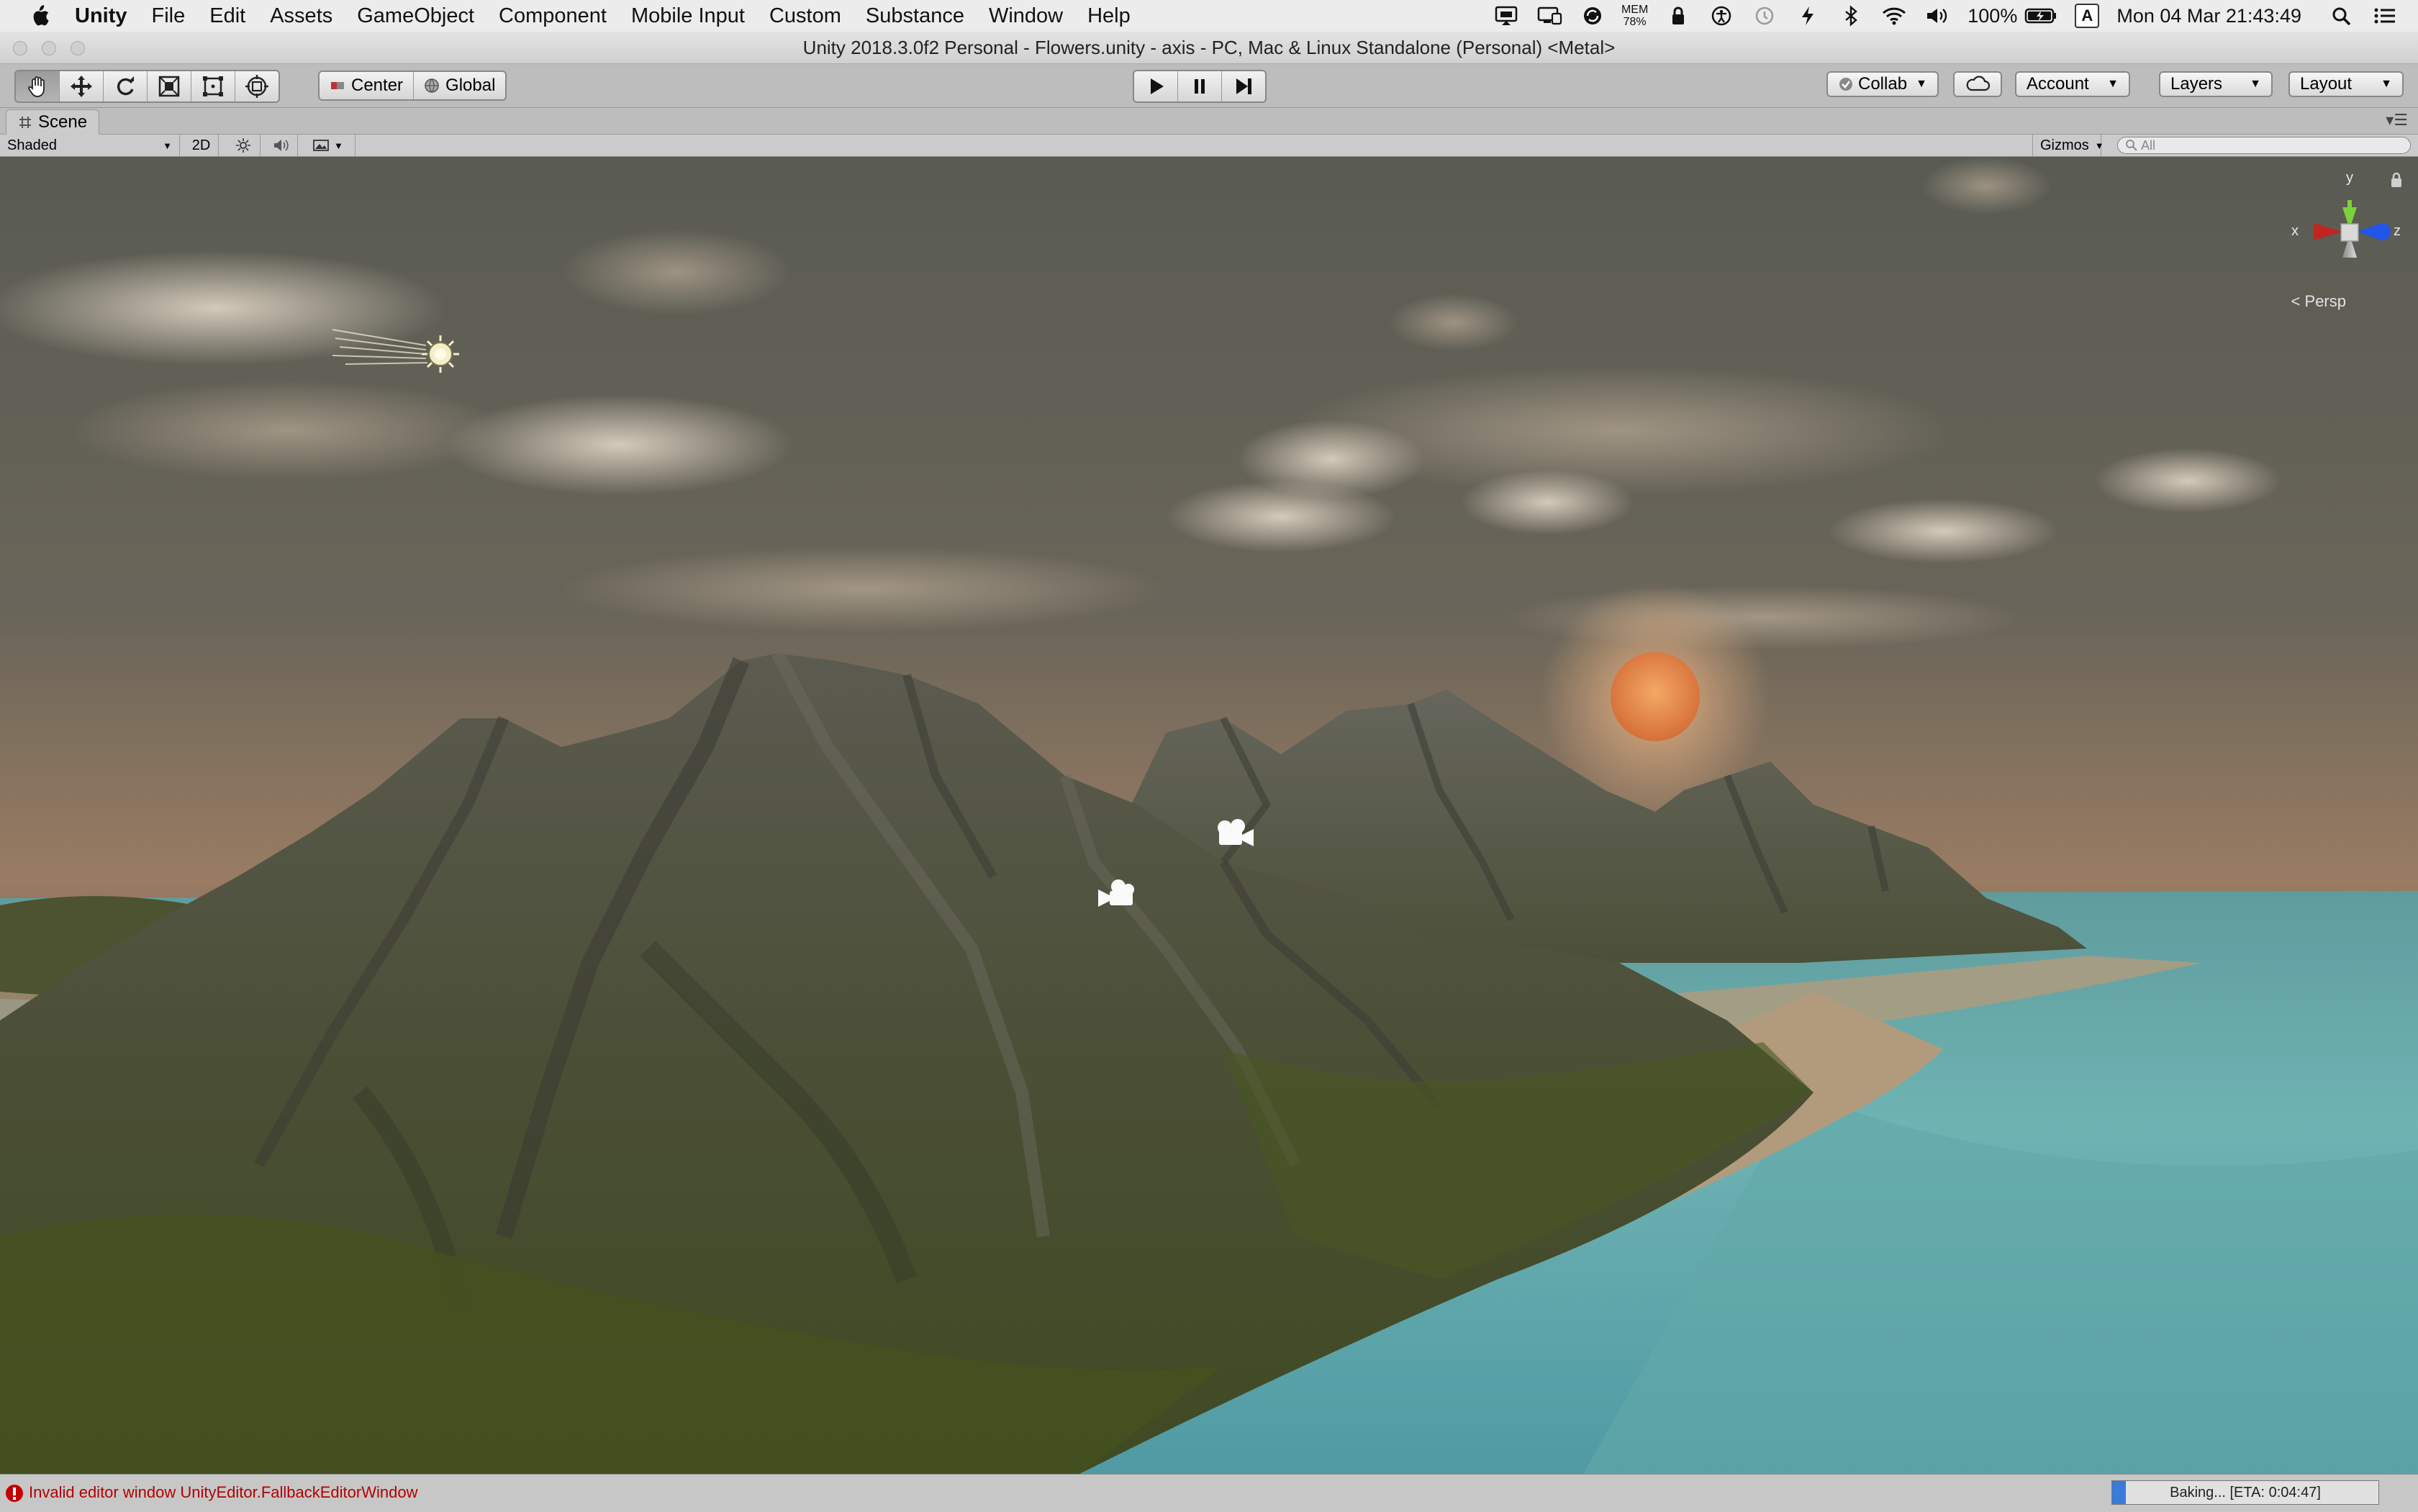  Describe the element at coordinates (1549, 16) in the screenshot. I see `display-menu-icon` at that location.